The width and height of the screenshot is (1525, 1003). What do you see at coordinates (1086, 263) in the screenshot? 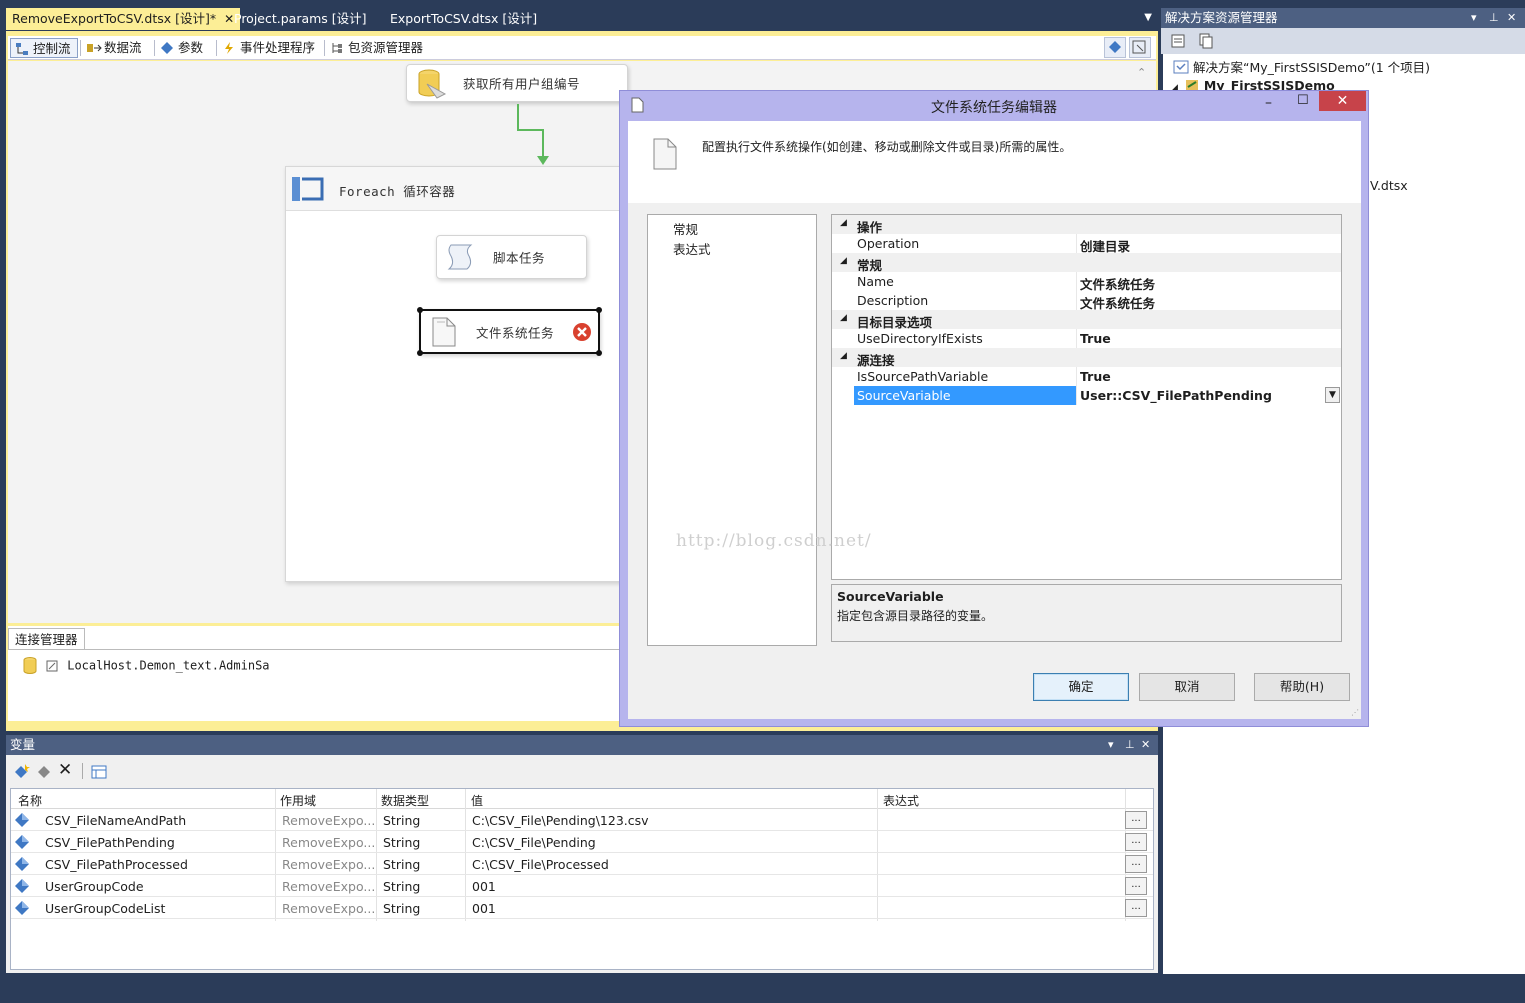
I see `property-category: ◢ 常规` at bounding box center [1086, 263].